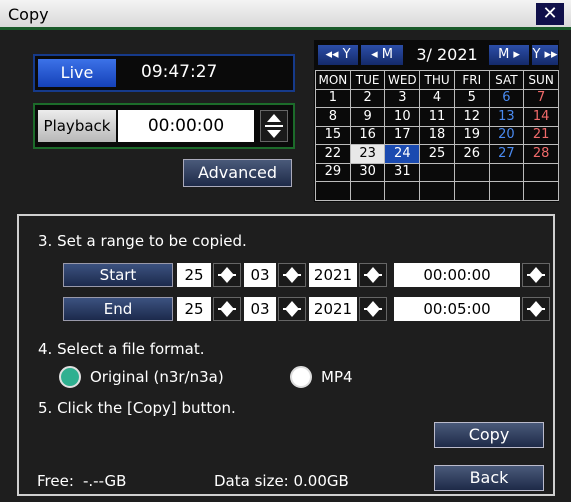 Image resolution: width=571 pixels, height=502 pixels. Describe the element at coordinates (402, 154) in the screenshot. I see `calendar-day: 24` at that location.